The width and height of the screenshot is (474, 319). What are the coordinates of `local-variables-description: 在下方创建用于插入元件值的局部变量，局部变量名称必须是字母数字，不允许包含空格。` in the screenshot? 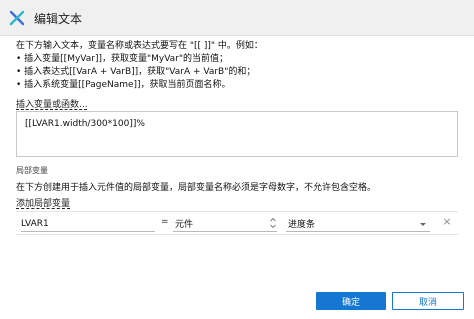 It's located at (196, 188).